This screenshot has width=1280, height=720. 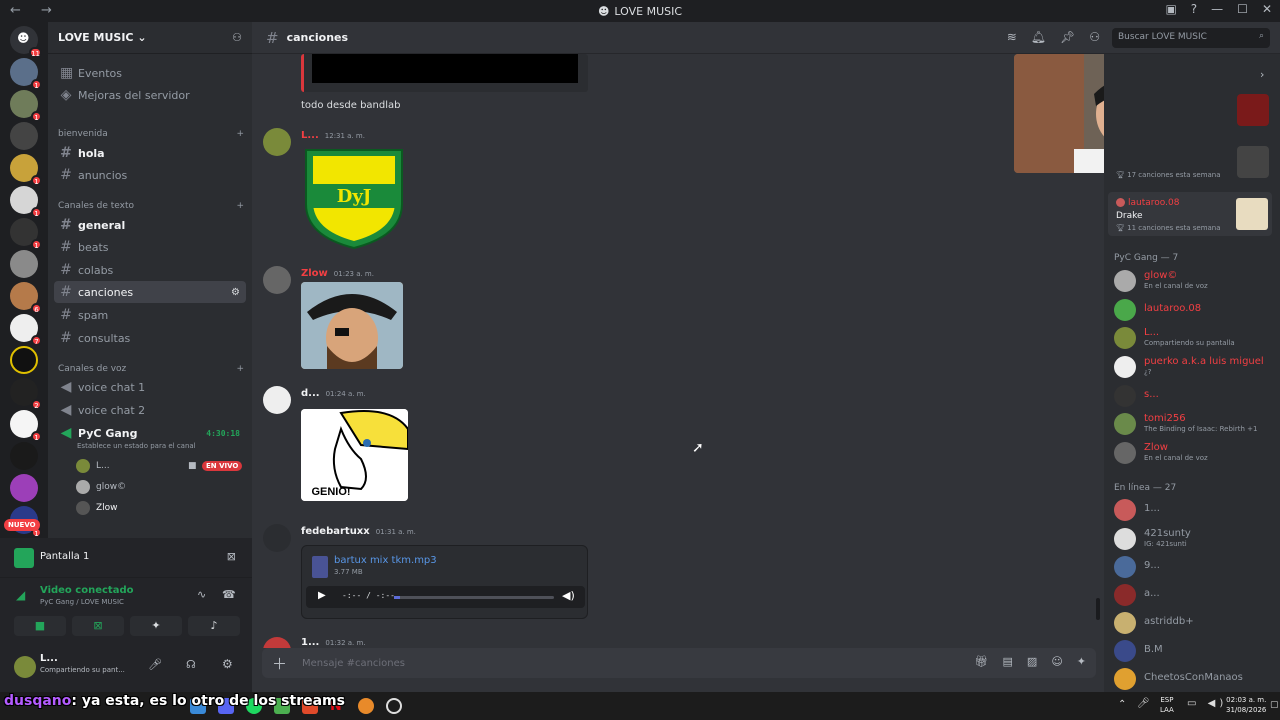 I want to click on chevron-right-icon: ›, so click(x=1262, y=74).